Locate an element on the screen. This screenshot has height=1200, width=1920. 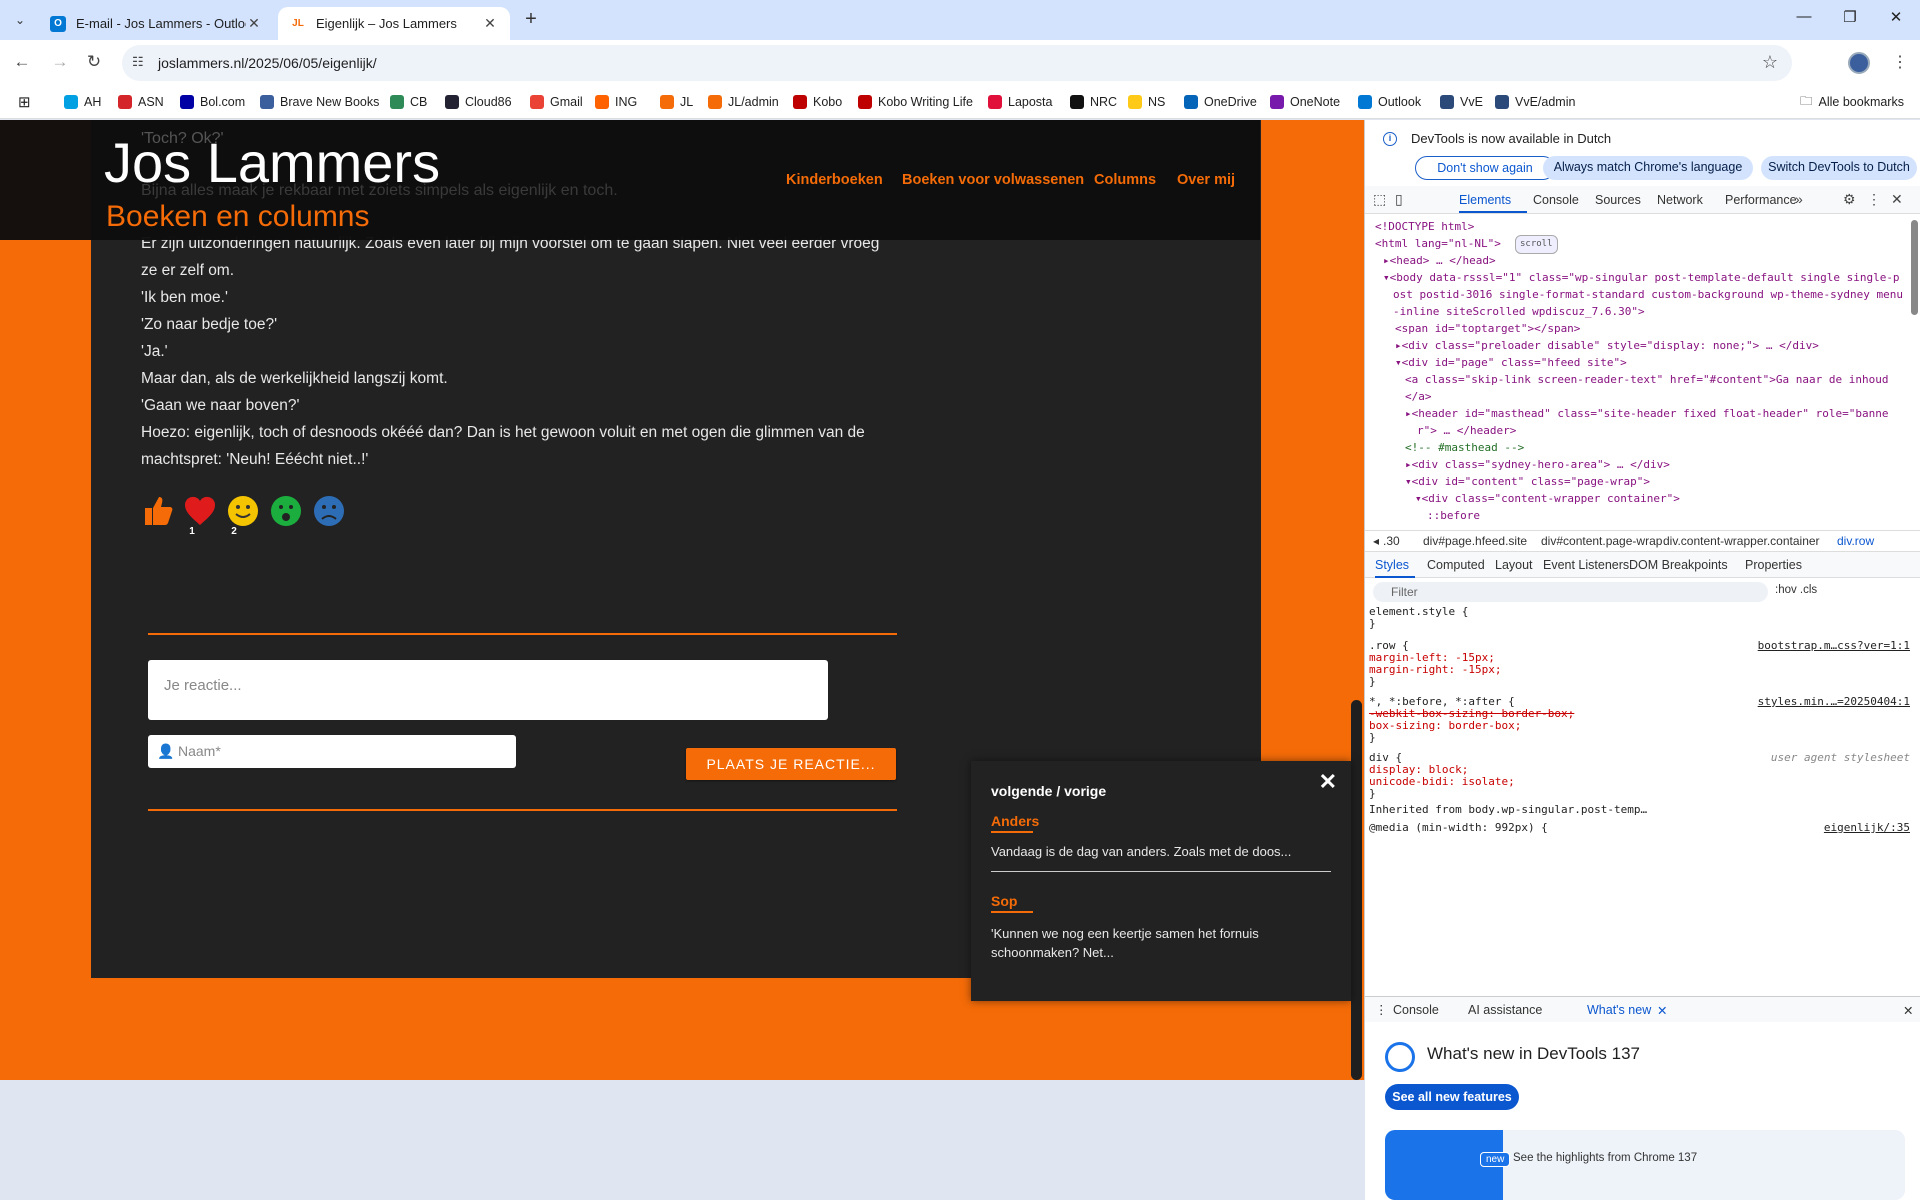
bookmark-item: OneNote is located at coordinates (1305, 102).